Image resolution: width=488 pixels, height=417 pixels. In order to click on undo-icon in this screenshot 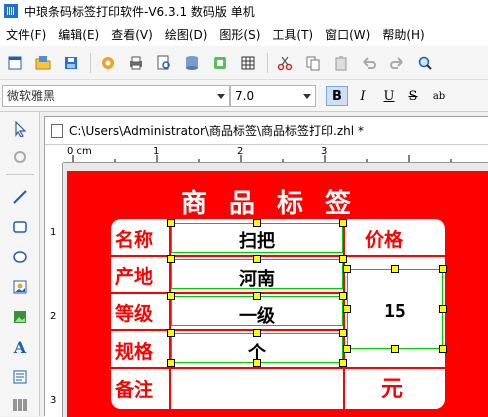, I will do `click(369, 63)`.